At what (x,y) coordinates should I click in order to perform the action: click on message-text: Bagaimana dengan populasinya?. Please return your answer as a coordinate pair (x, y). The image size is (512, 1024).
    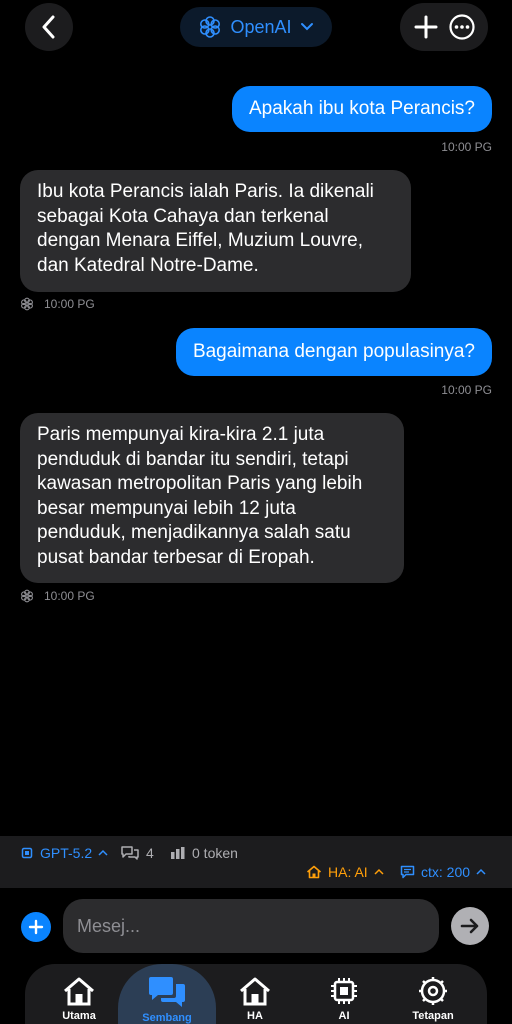
    Looking at the image, I should click on (333, 351).